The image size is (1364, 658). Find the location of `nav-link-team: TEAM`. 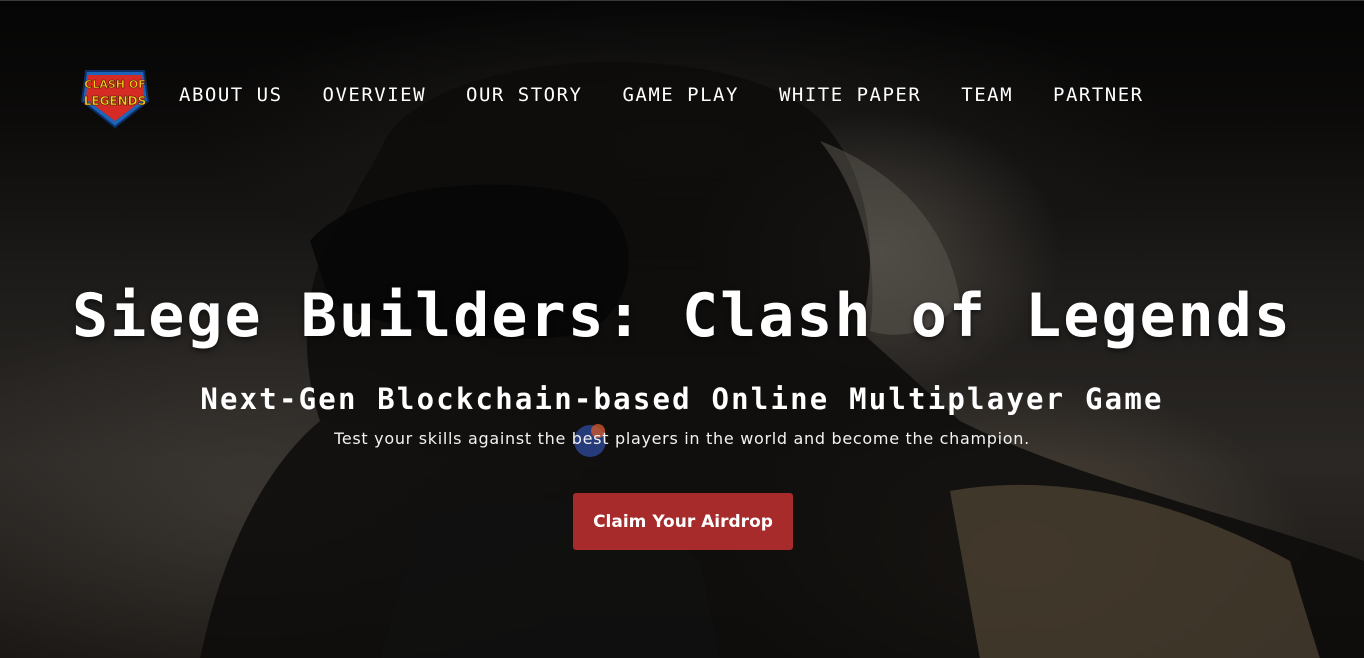

nav-link-team: TEAM is located at coordinates (987, 95).